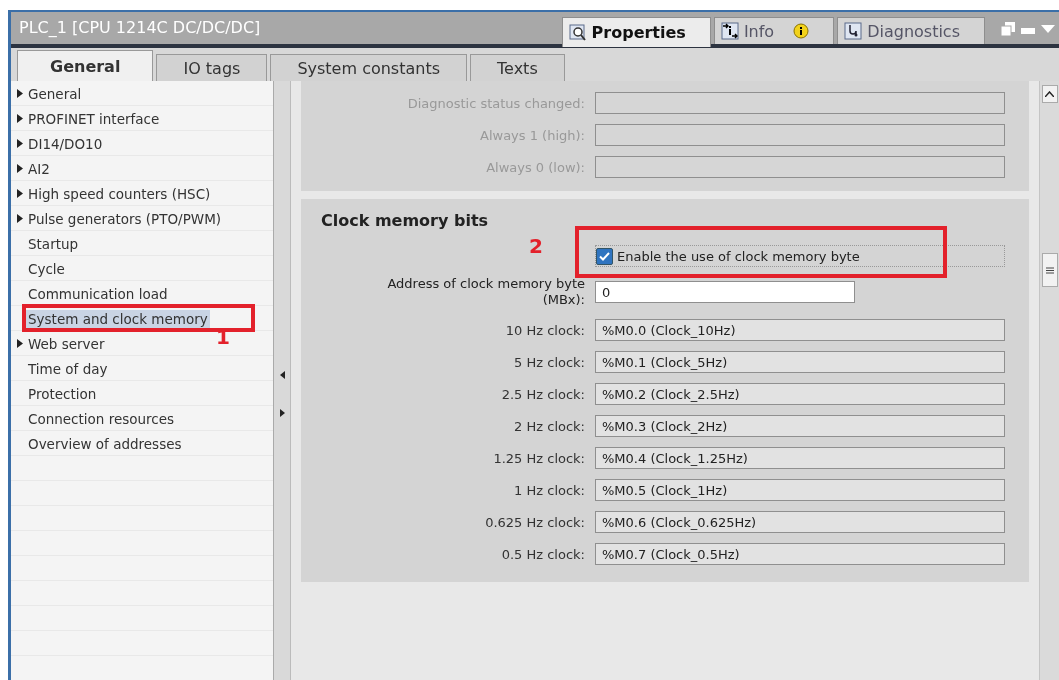 The width and height of the screenshot is (1059, 680). What do you see at coordinates (534, 522) in the screenshot?
I see `field-label: 0.625 Hz clock:` at bounding box center [534, 522].